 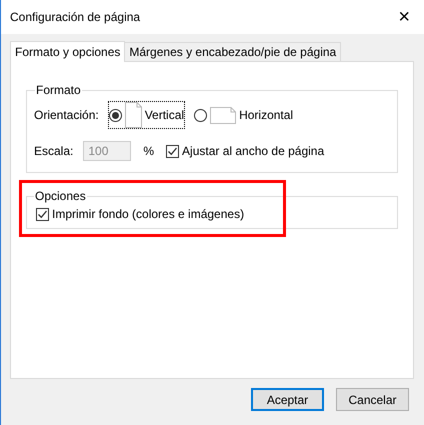 What do you see at coordinates (213, 214) in the screenshot?
I see `print-background-option: Imprimir fondo (colores e imágenes)` at bounding box center [213, 214].